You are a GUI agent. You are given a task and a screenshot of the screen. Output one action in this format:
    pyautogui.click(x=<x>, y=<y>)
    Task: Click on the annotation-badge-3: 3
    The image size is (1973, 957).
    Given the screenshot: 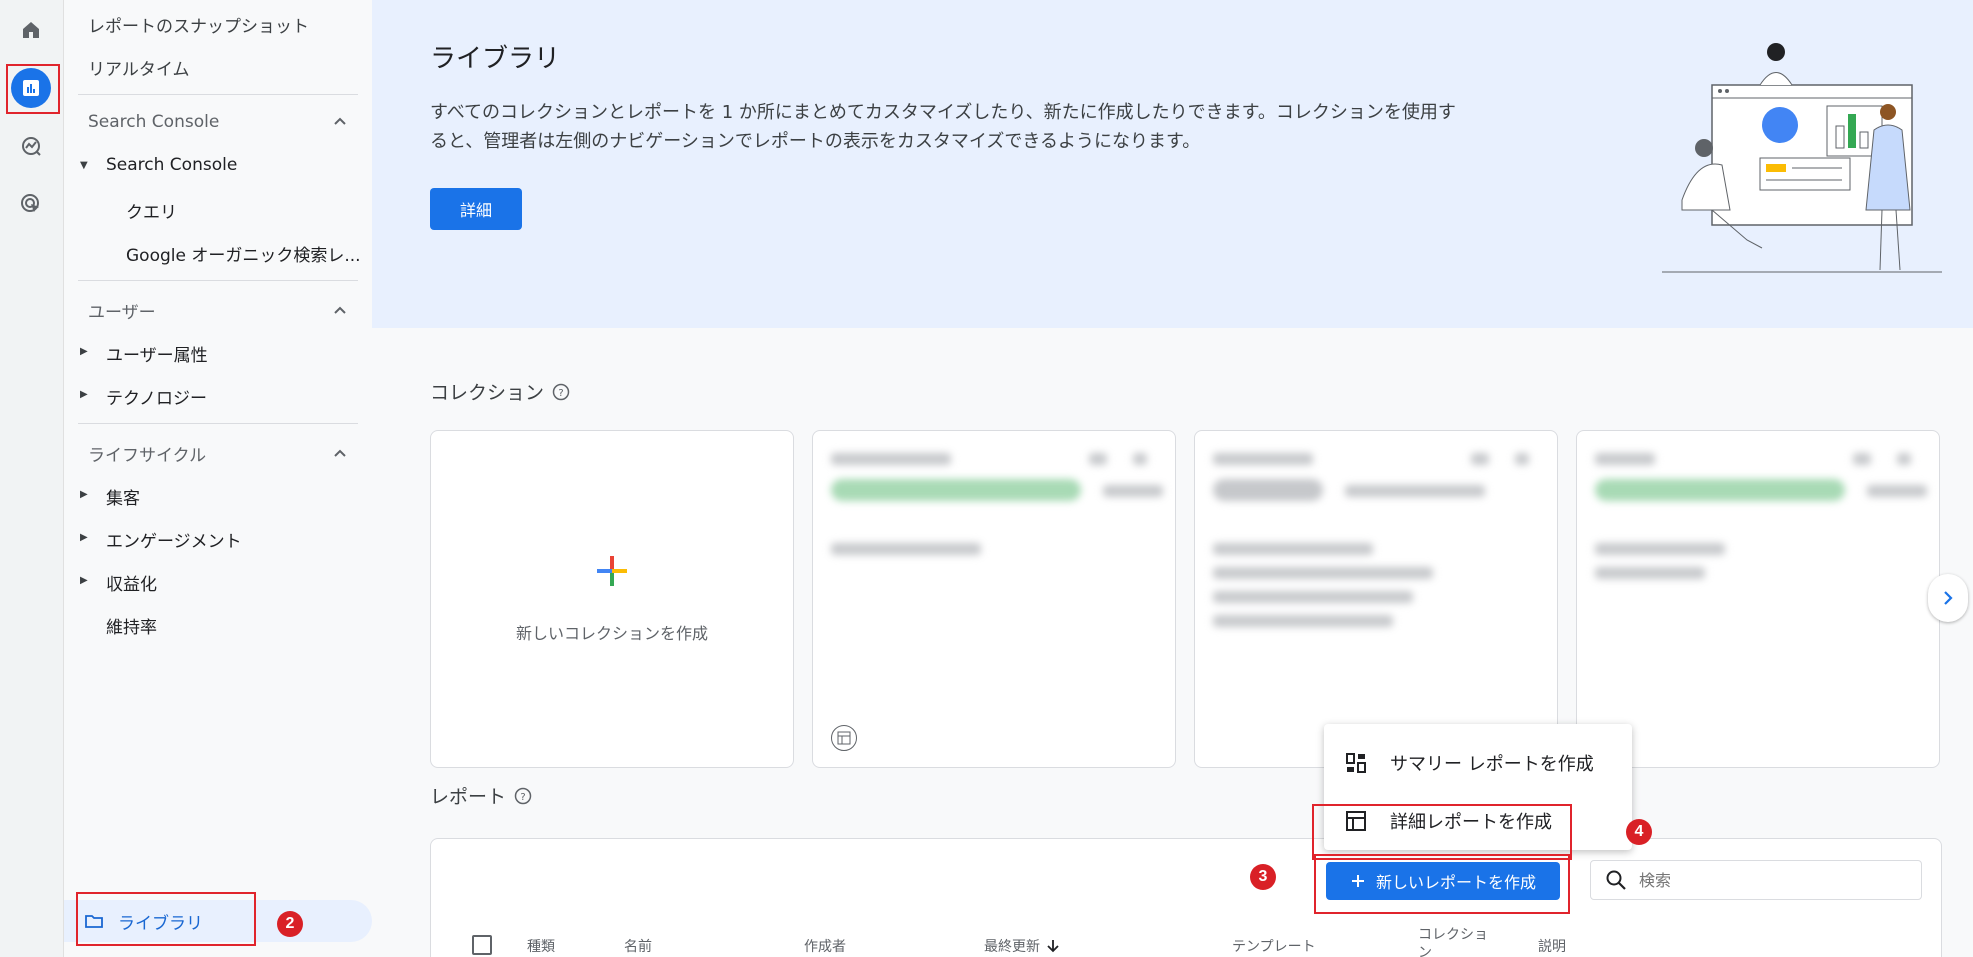 What is the action you would take?
    pyautogui.click(x=1263, y=877)
    